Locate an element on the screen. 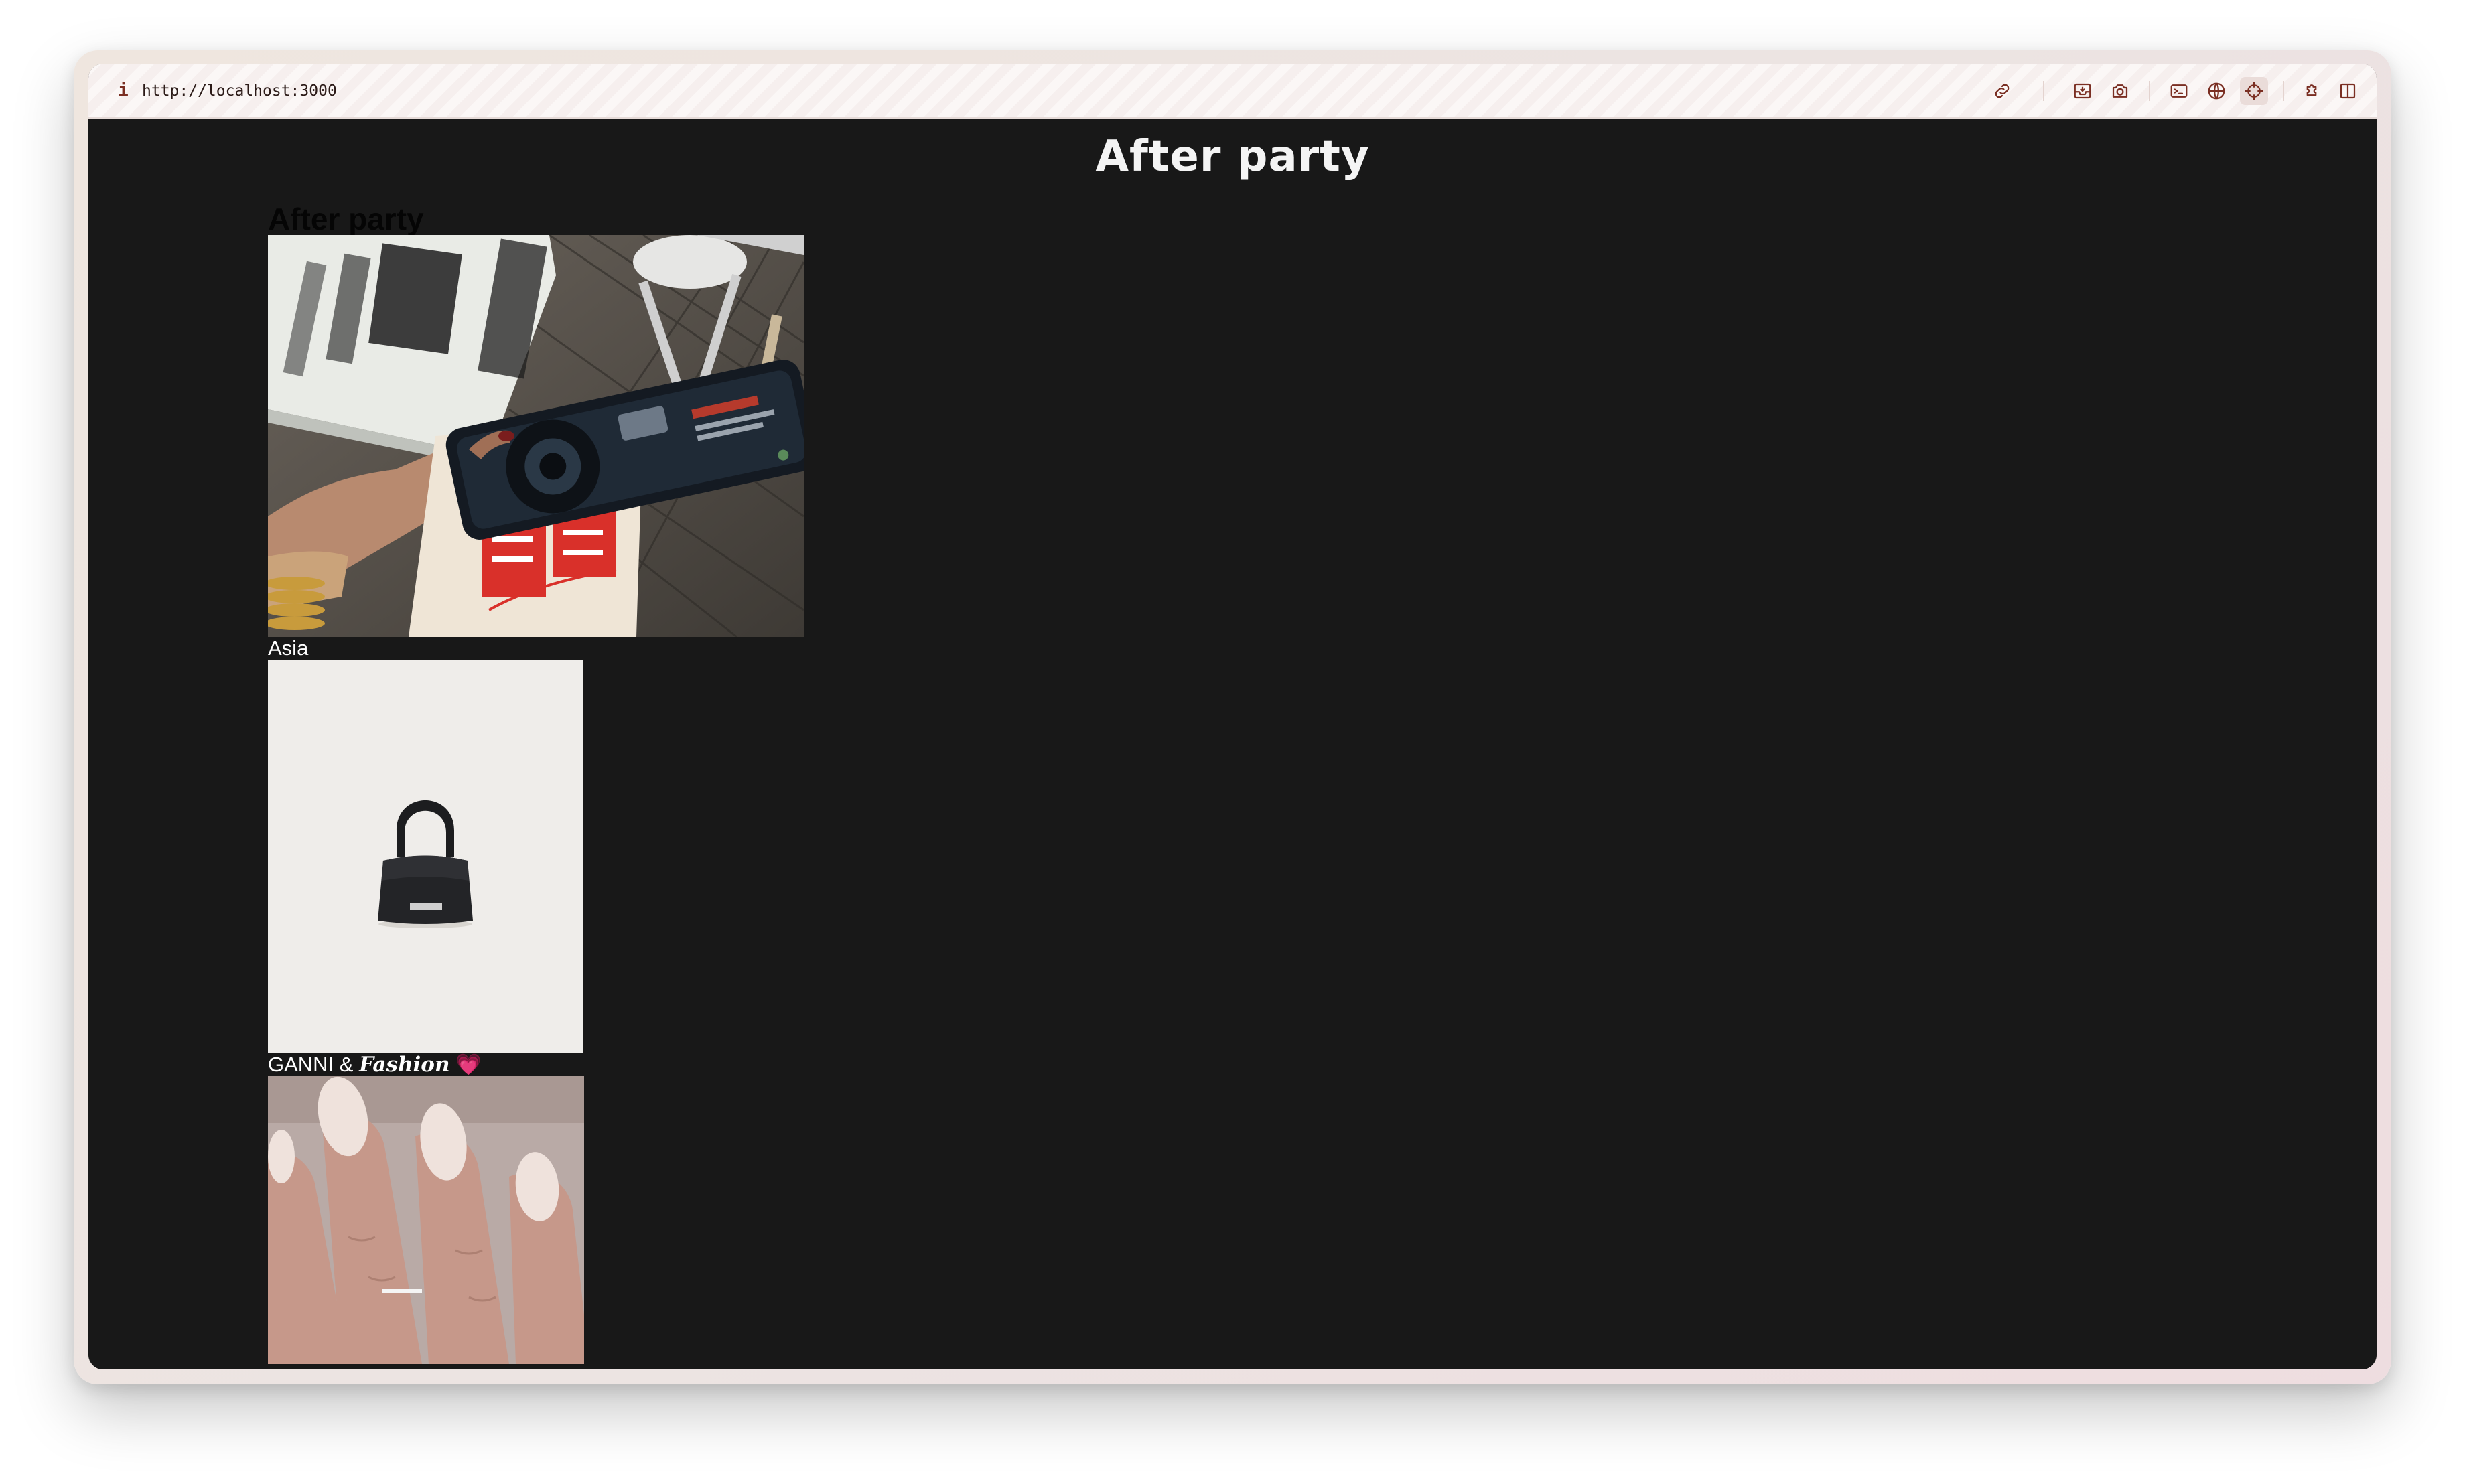 The image size is (2465, 1484). crosshair-icon is located at coordinates (2254, 91).